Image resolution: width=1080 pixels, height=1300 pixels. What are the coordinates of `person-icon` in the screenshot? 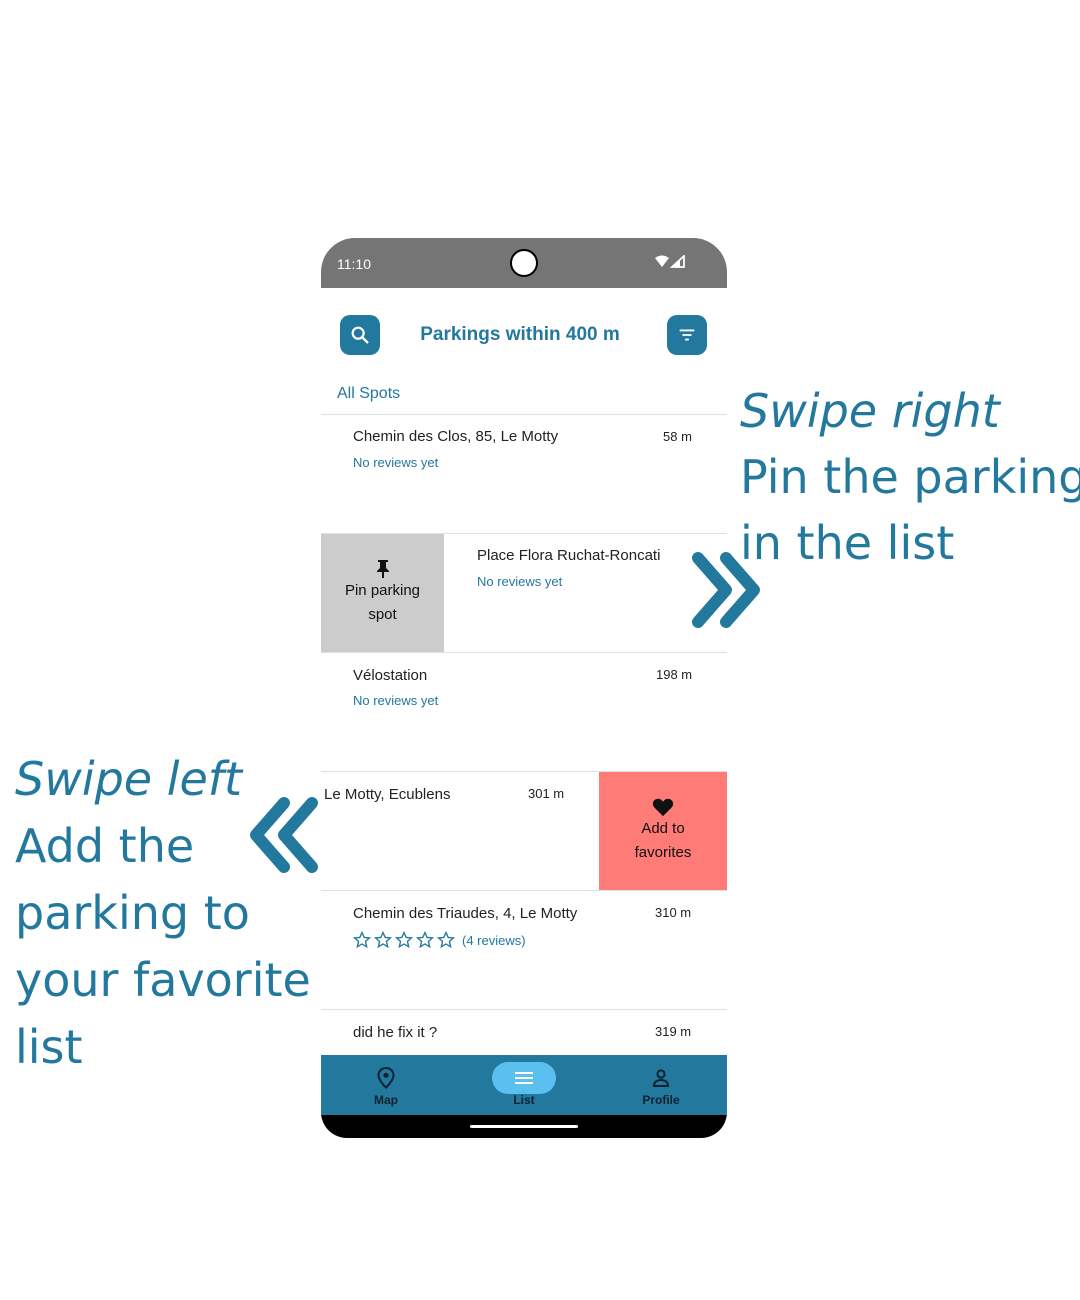 It's located at (661, 1078).